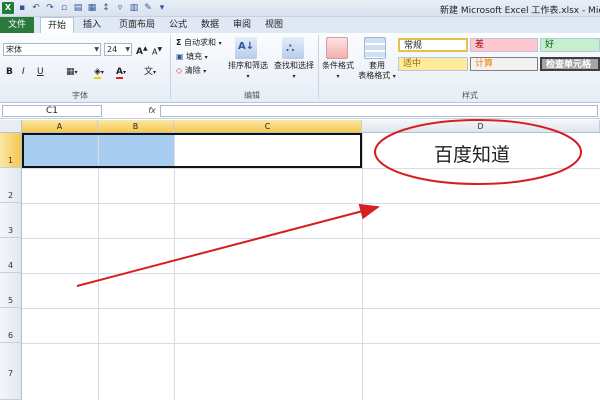  What do you see at coordinates (472, 155) in the screenshot?
I see `annotation-text: 百度知道` at bounding box center [472, 155].